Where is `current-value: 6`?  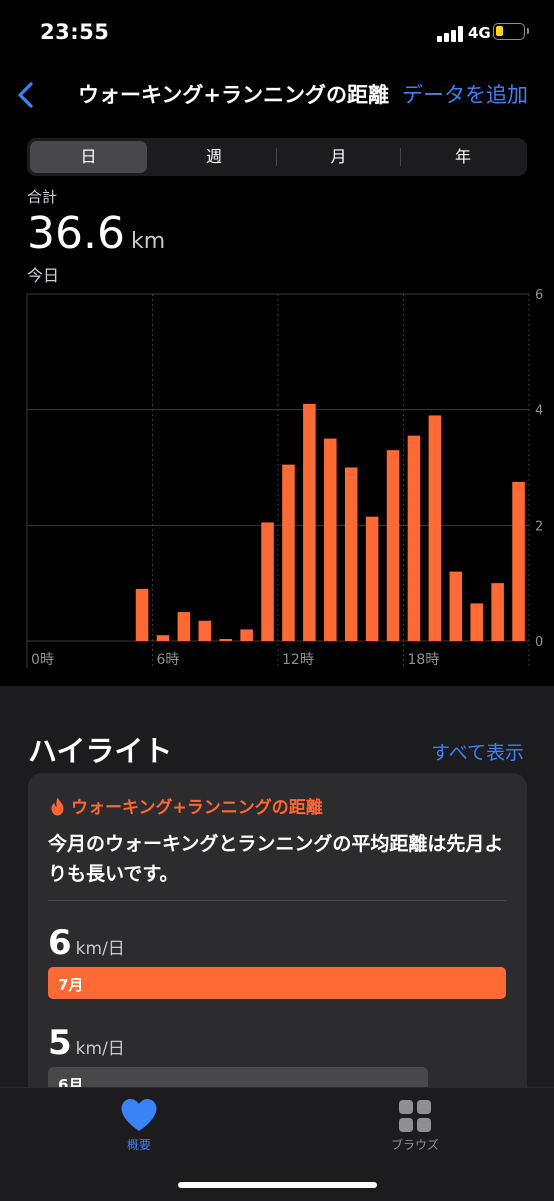 current-value: 6 is located at coordinates (60, 943).